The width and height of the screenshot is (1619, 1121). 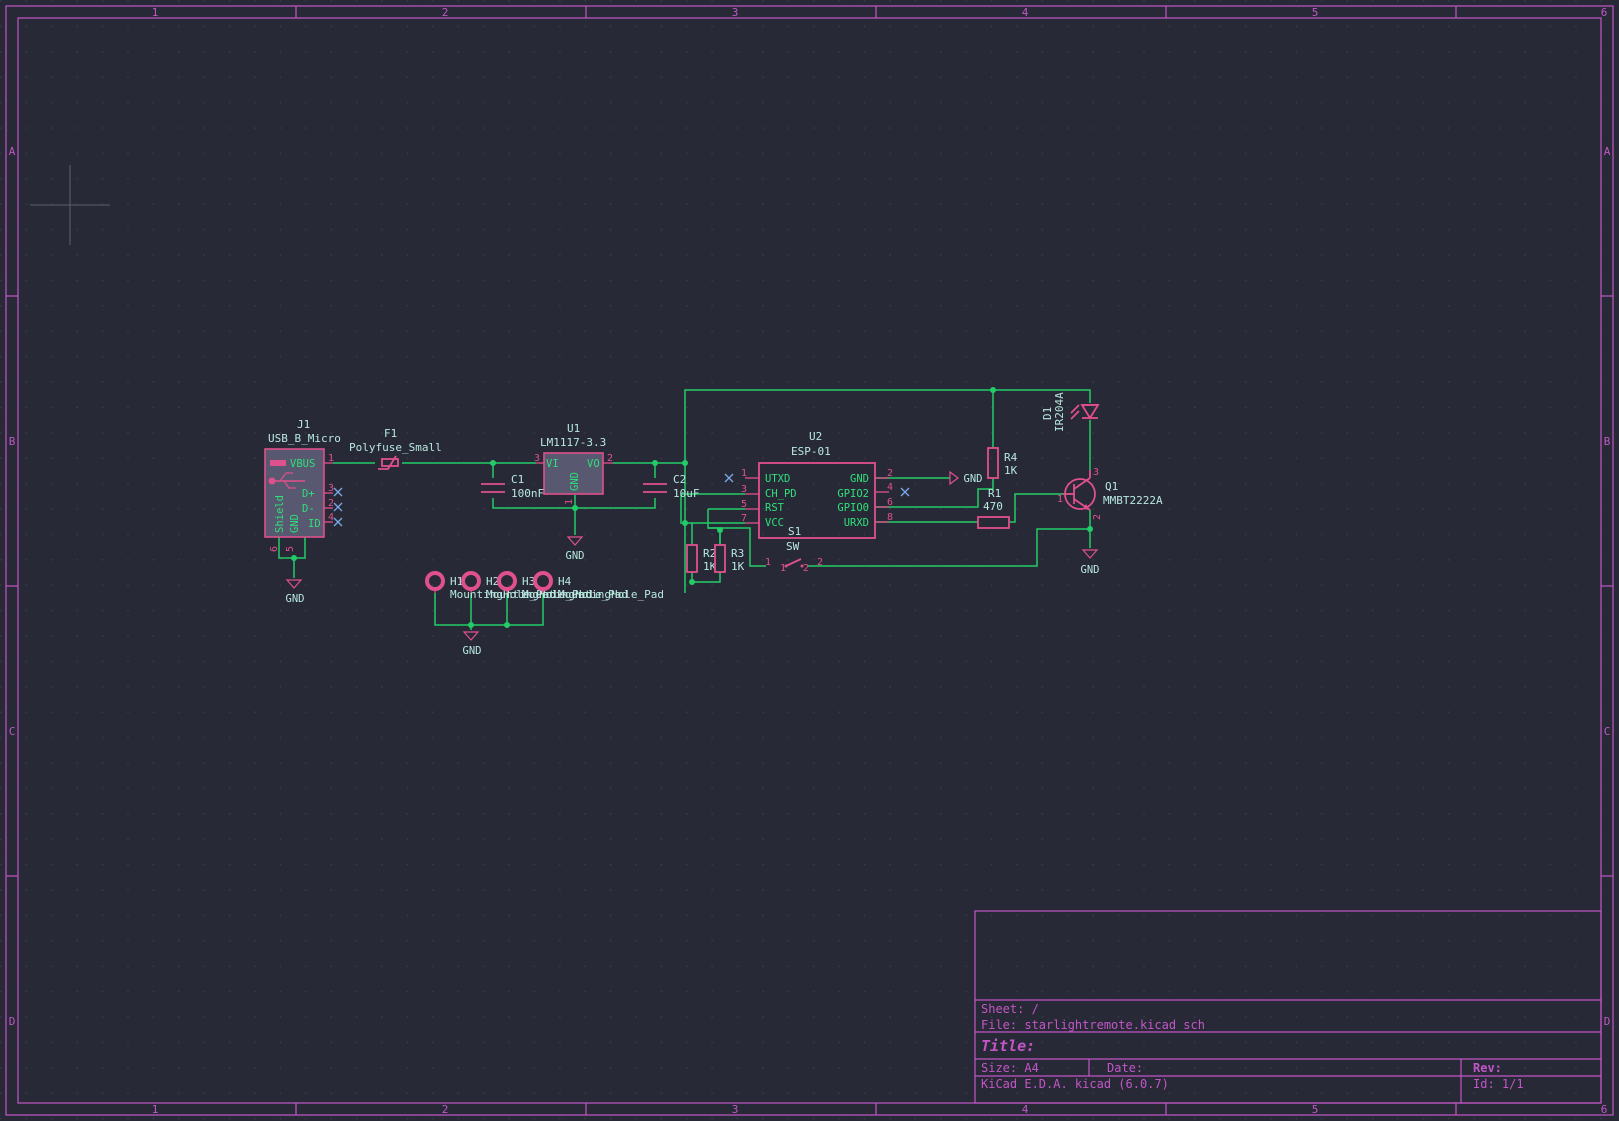 I want to click on tool-label: KiCad E.D.A. kicad (6.0.7), so click(x=1075, y=1084).